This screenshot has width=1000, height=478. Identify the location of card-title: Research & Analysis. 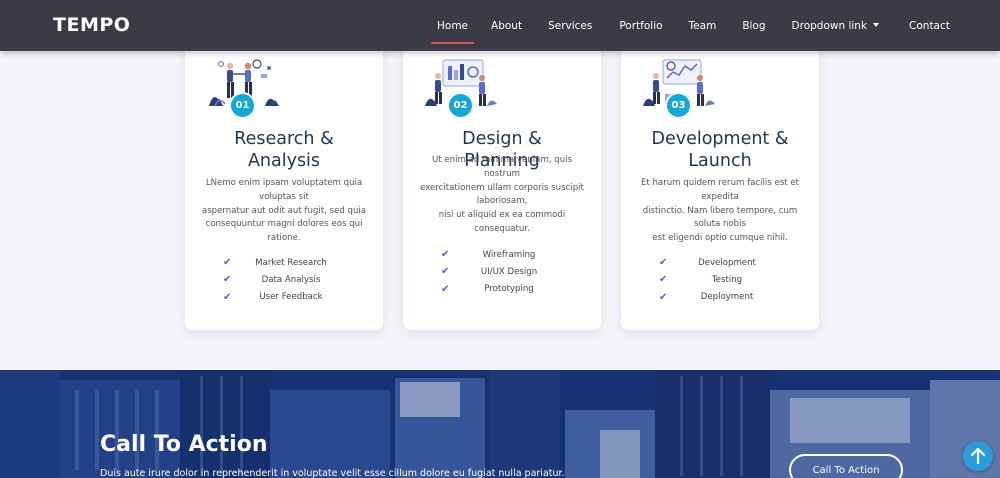
(284, 150).